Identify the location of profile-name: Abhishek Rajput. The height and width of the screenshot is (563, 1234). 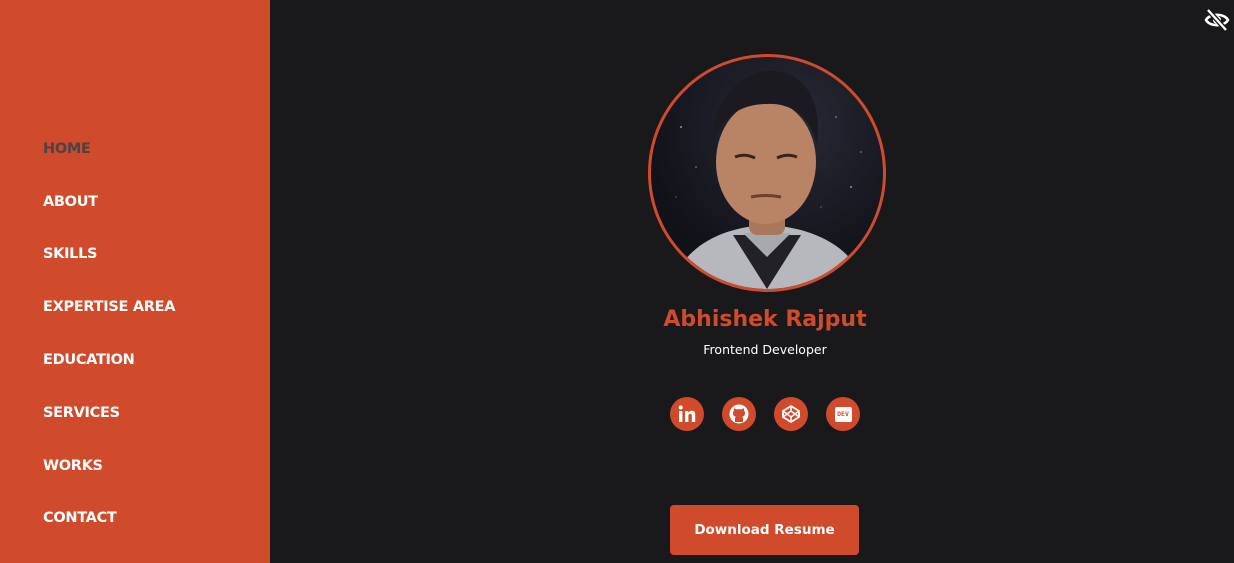
(765, 319).